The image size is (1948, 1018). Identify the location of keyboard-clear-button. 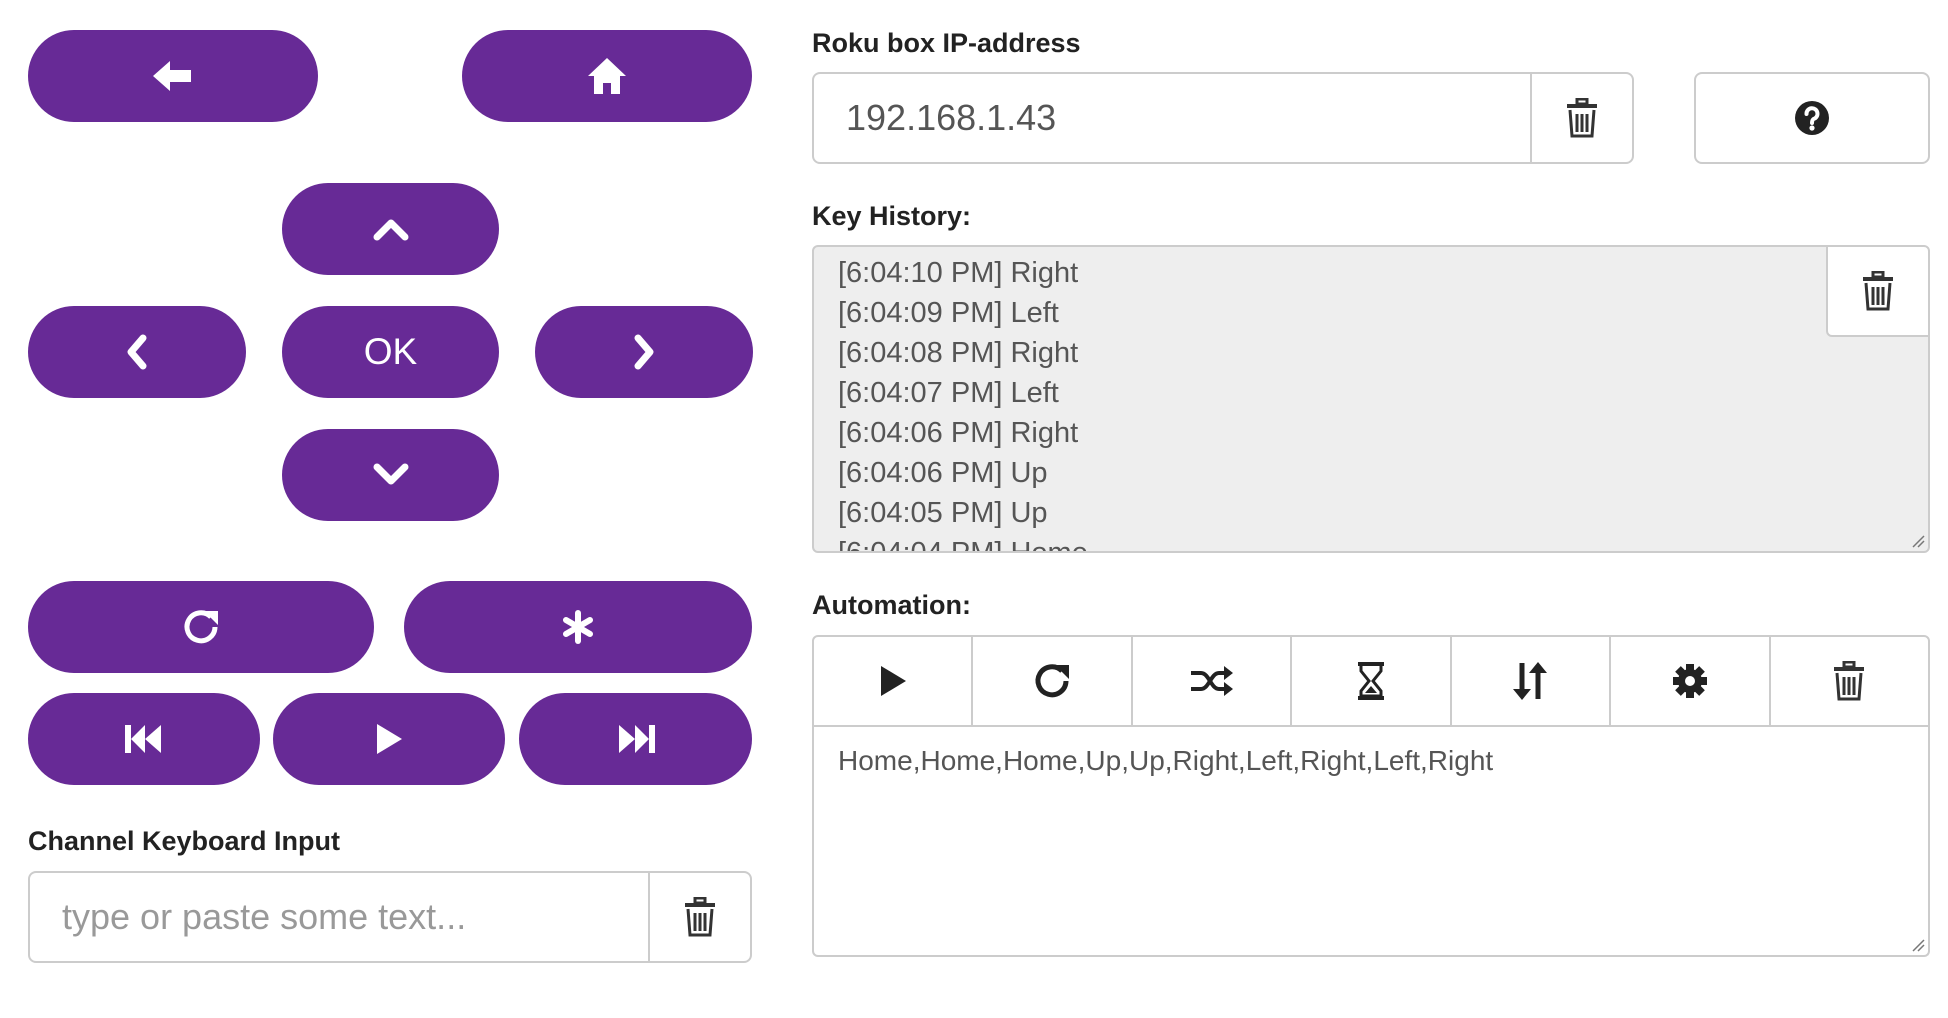
(699, 917).